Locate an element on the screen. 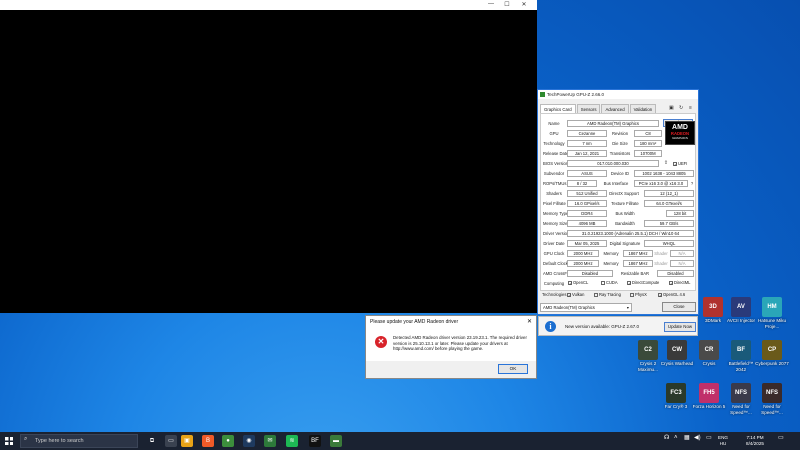 Image resolution: width=800 pixels, height=450 pixels. refresh-icon: ↻ is located at coordinates (681, 108).